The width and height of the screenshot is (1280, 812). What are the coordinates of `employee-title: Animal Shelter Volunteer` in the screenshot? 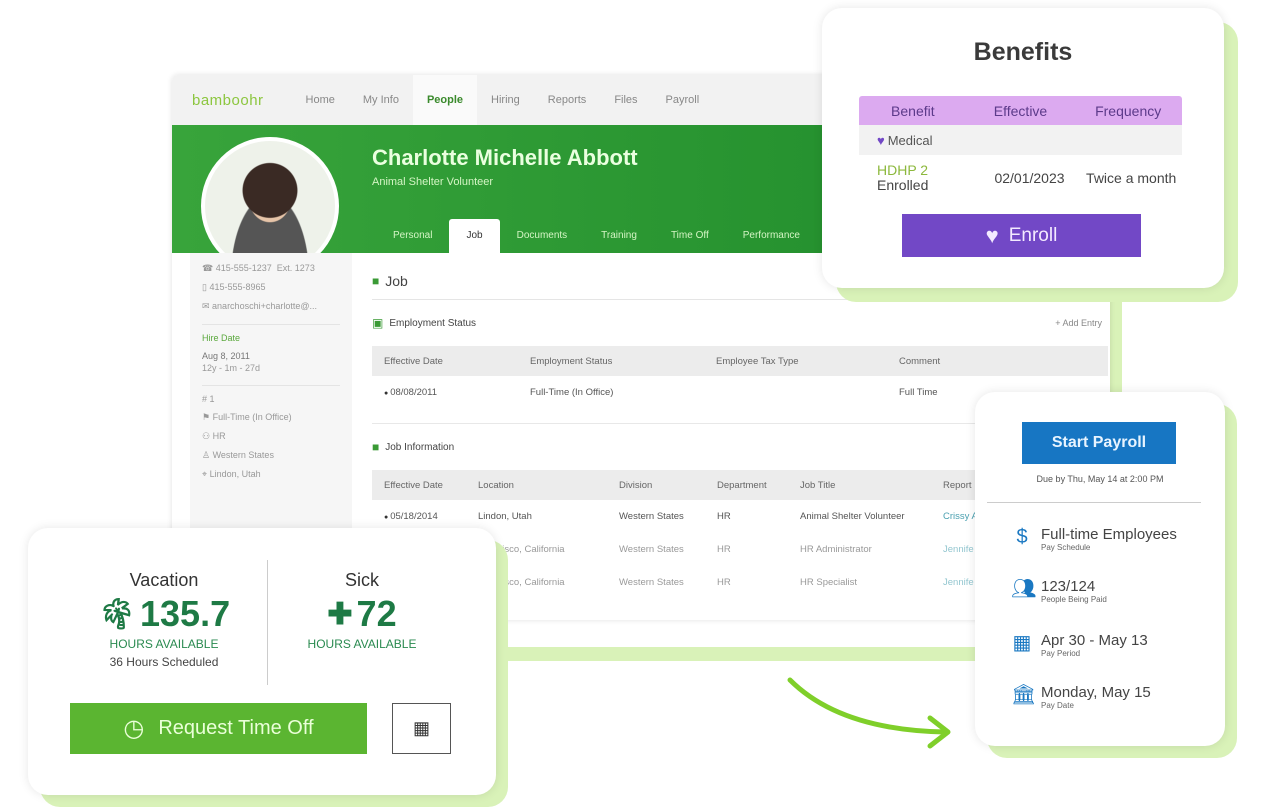 It's located at (433, 182).